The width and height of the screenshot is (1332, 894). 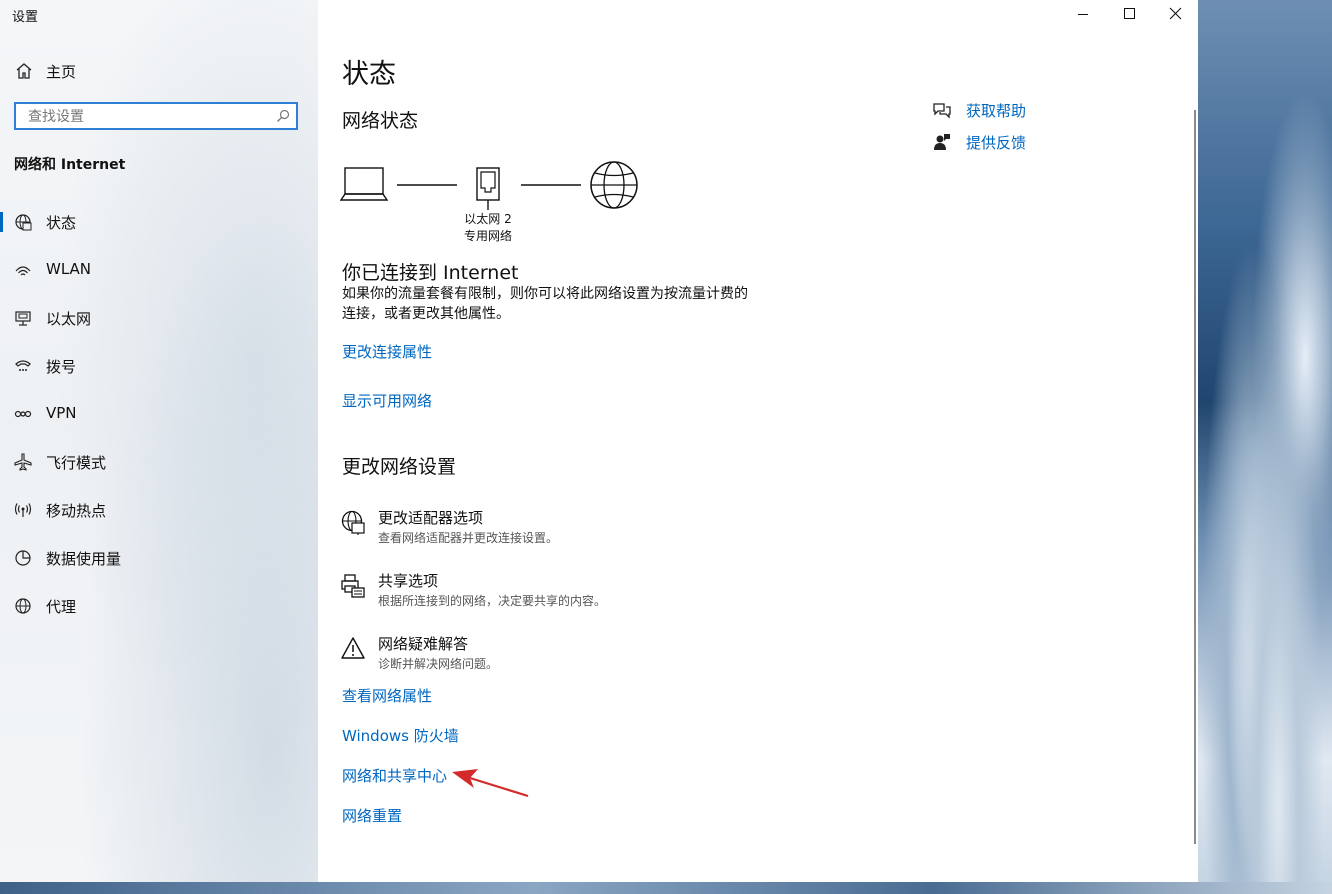 I want to click on maximize-button, so click(x=1129, y=15).